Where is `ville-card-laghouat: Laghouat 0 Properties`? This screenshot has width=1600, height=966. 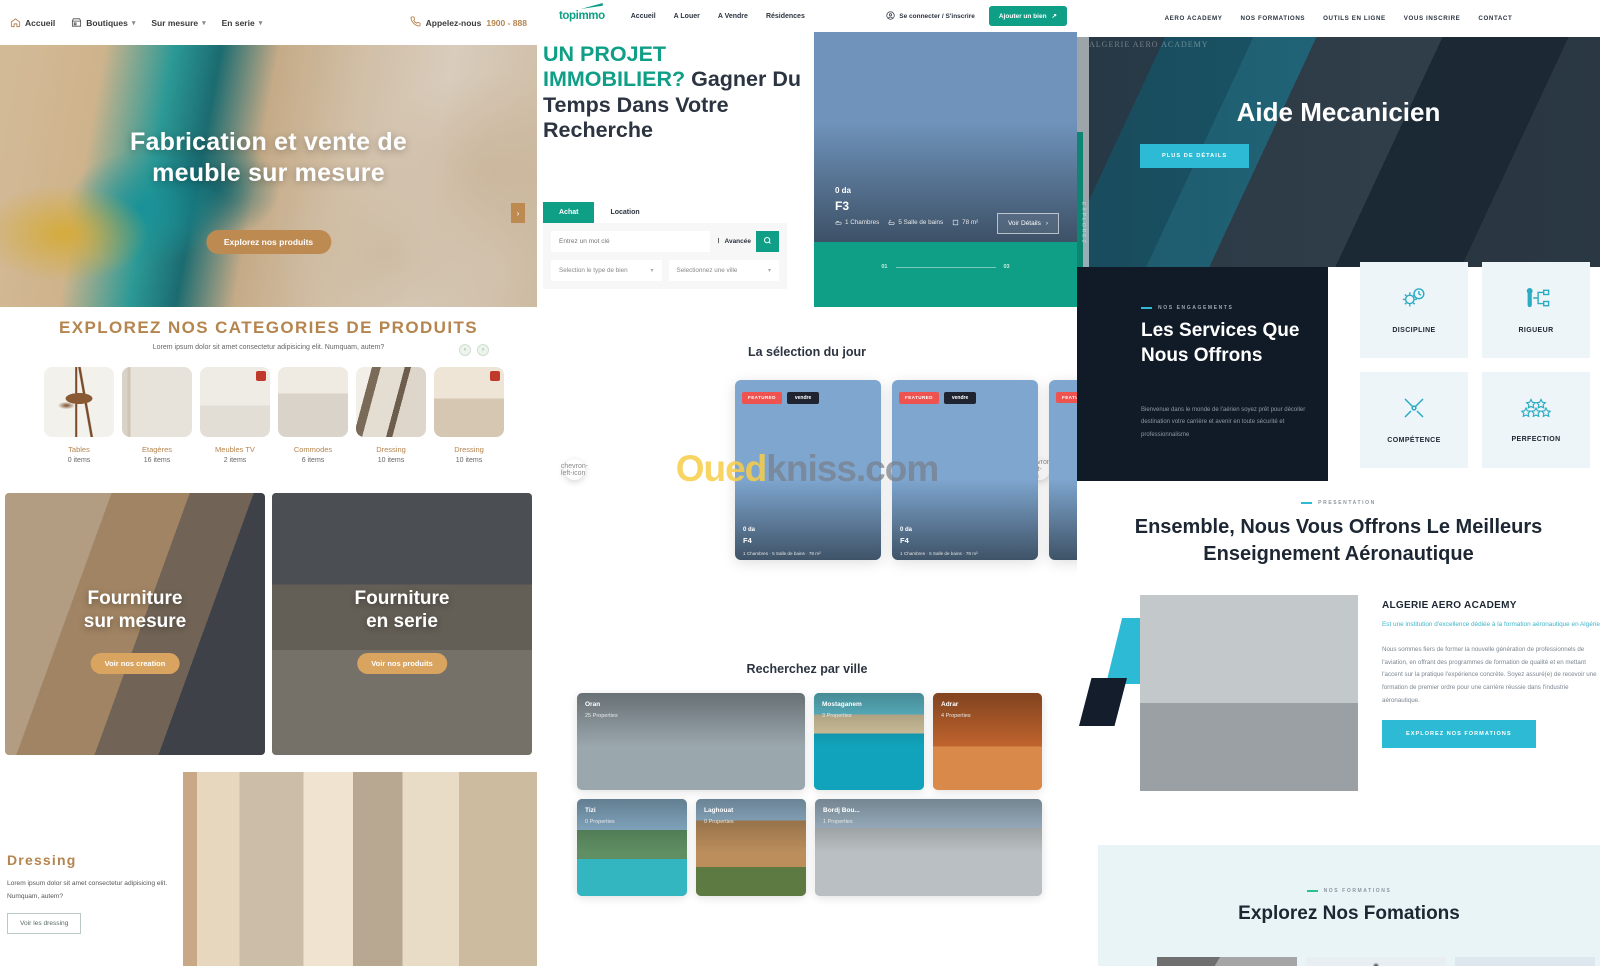
ville-card-laghouat: Laghouat 0 Properties is located at coordinates (751, 847).